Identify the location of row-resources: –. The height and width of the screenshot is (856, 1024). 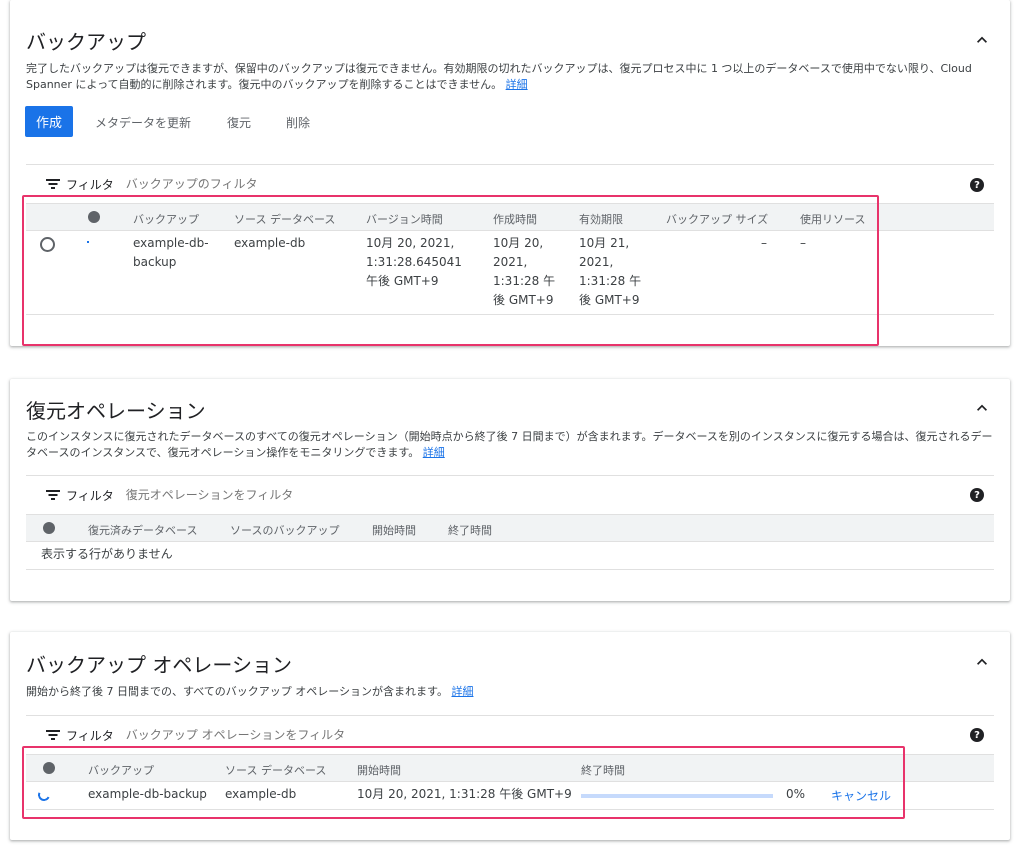
(803, 243).